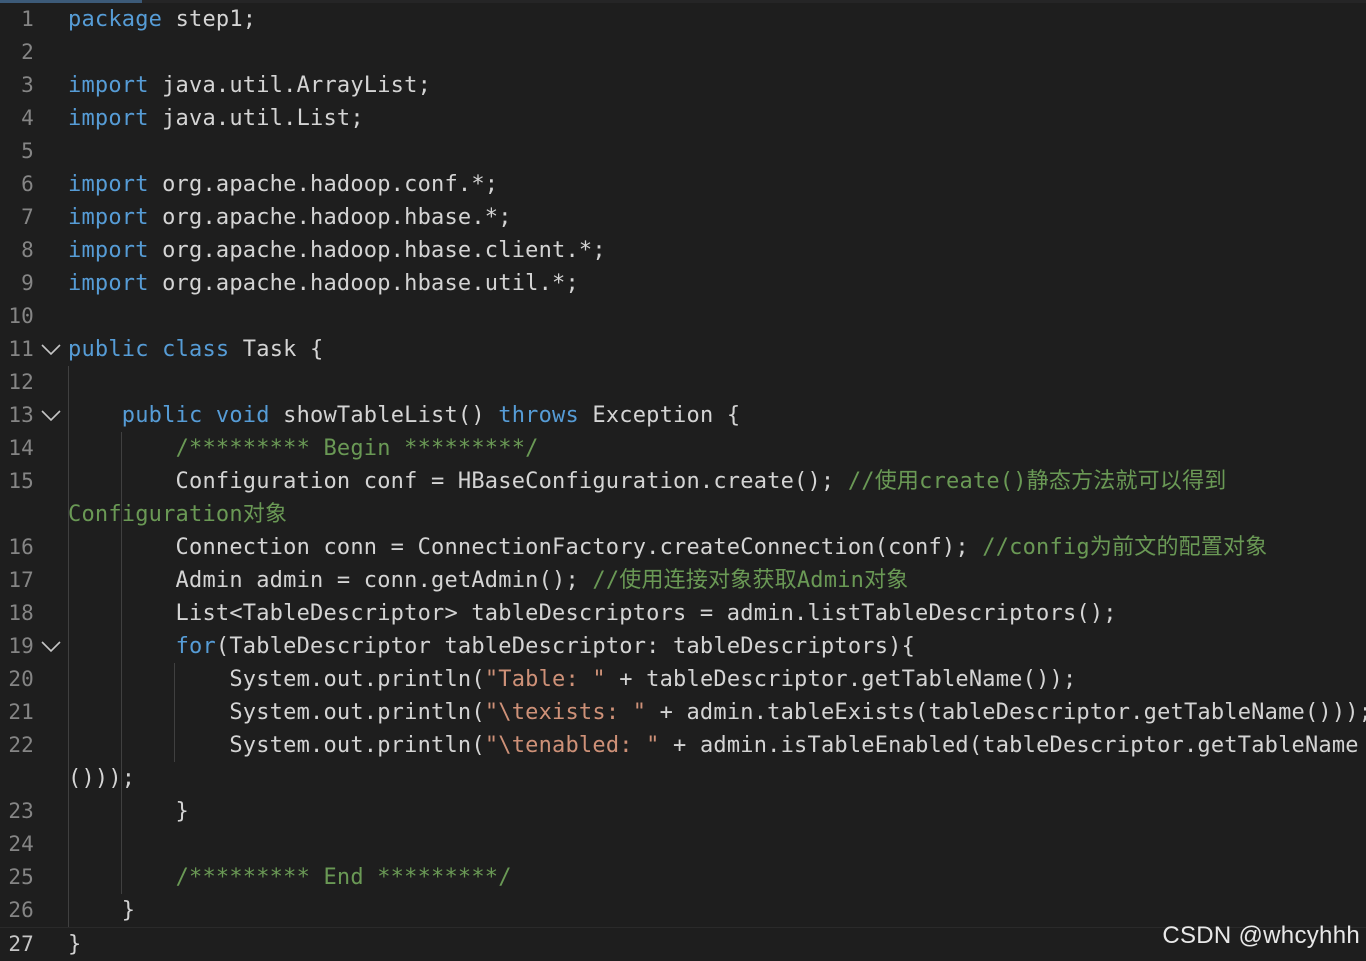 Image resolution: width=1366 pixels, height=961 pixels. I want to click on string-token: "\texists: ", so click(565, 712).